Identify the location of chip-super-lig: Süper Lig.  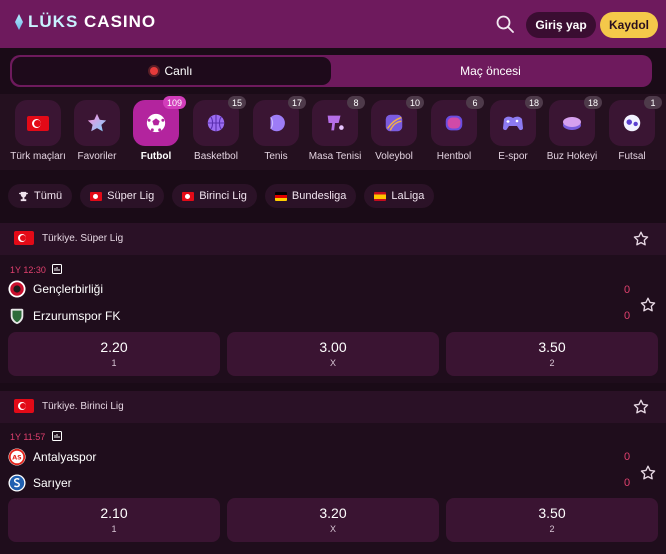
(122, 196).